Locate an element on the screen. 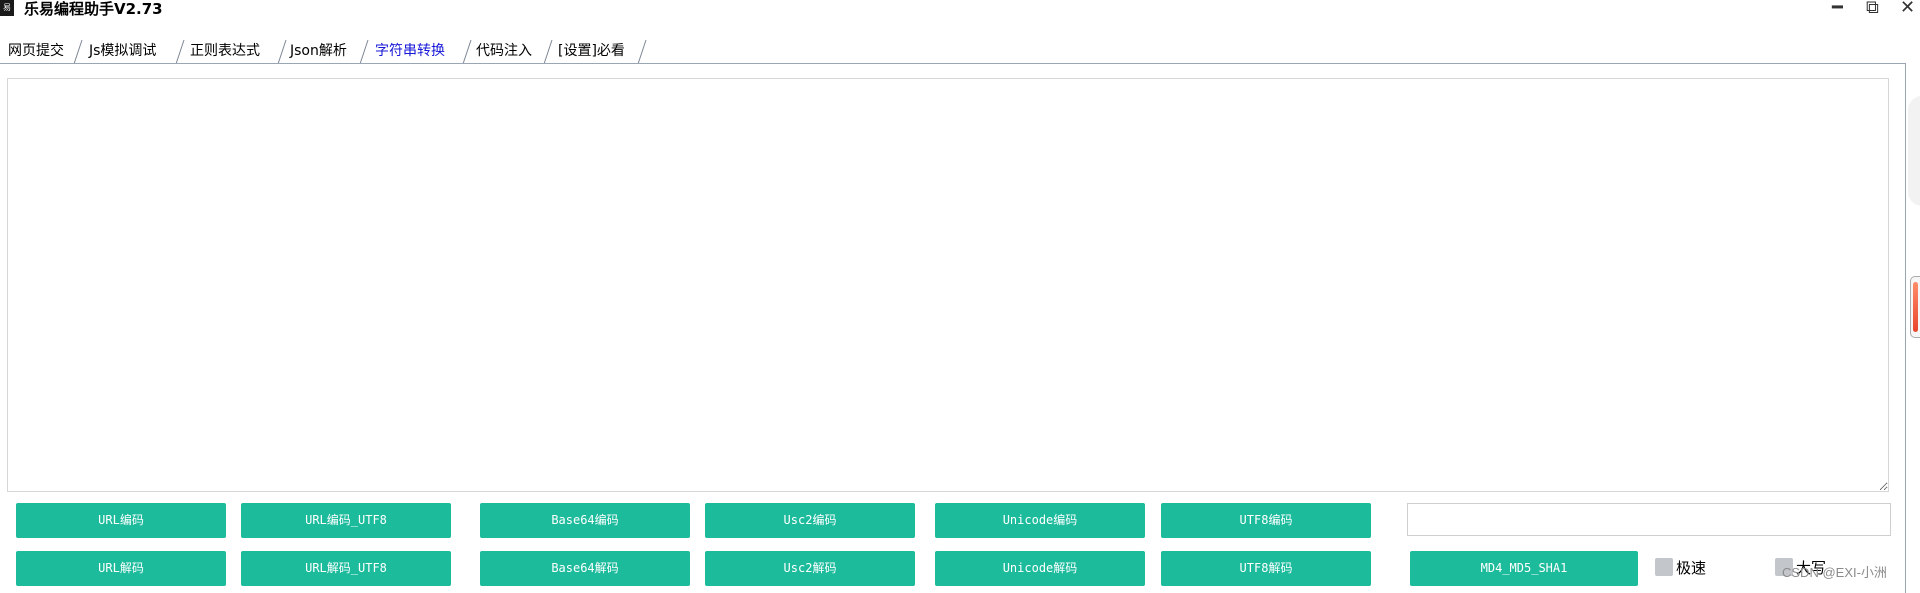 The width and height of the screenshot is (1920, 593). tab-json: Json解析 is located at coordinates (318, 51).